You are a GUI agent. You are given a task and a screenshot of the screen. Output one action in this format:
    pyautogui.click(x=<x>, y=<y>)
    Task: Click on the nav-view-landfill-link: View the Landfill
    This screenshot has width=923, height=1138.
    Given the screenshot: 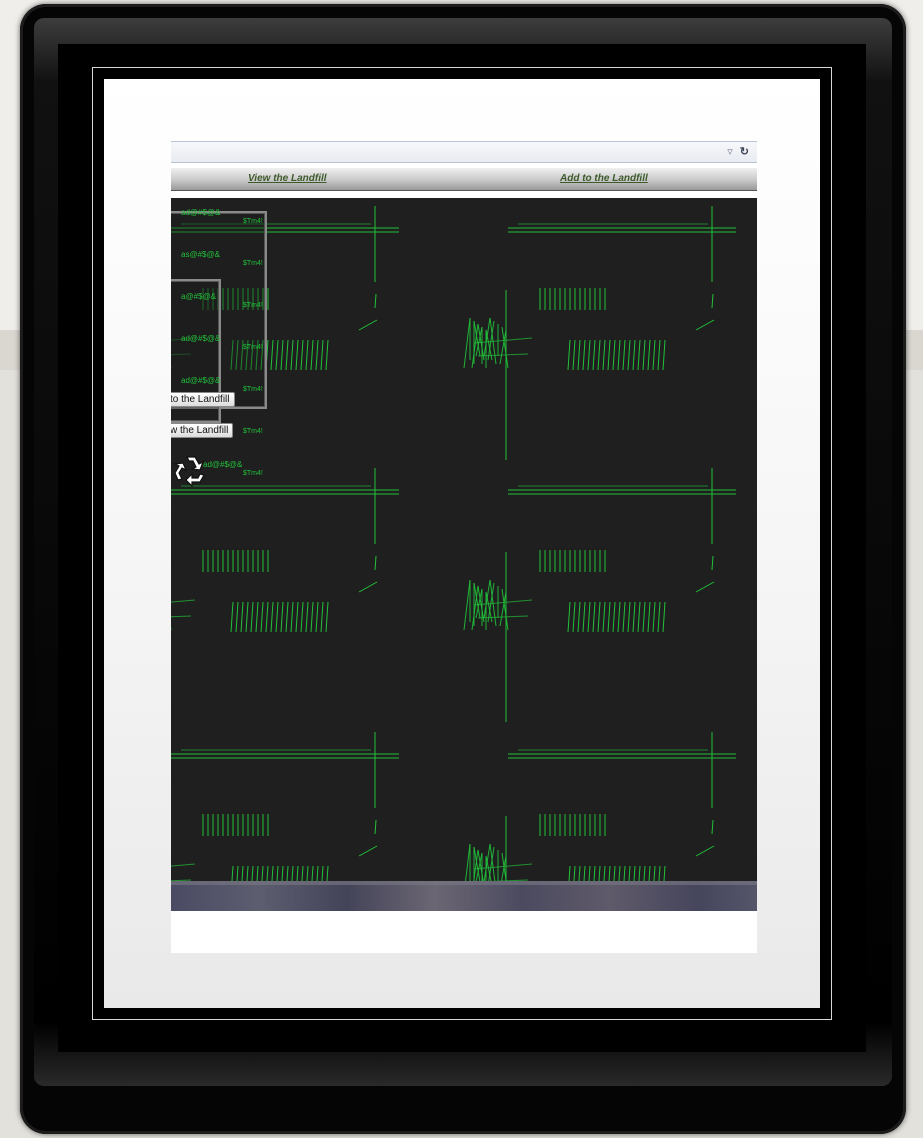 What is the action you would take?
    pyautogui.click(x=287, y=178)
    